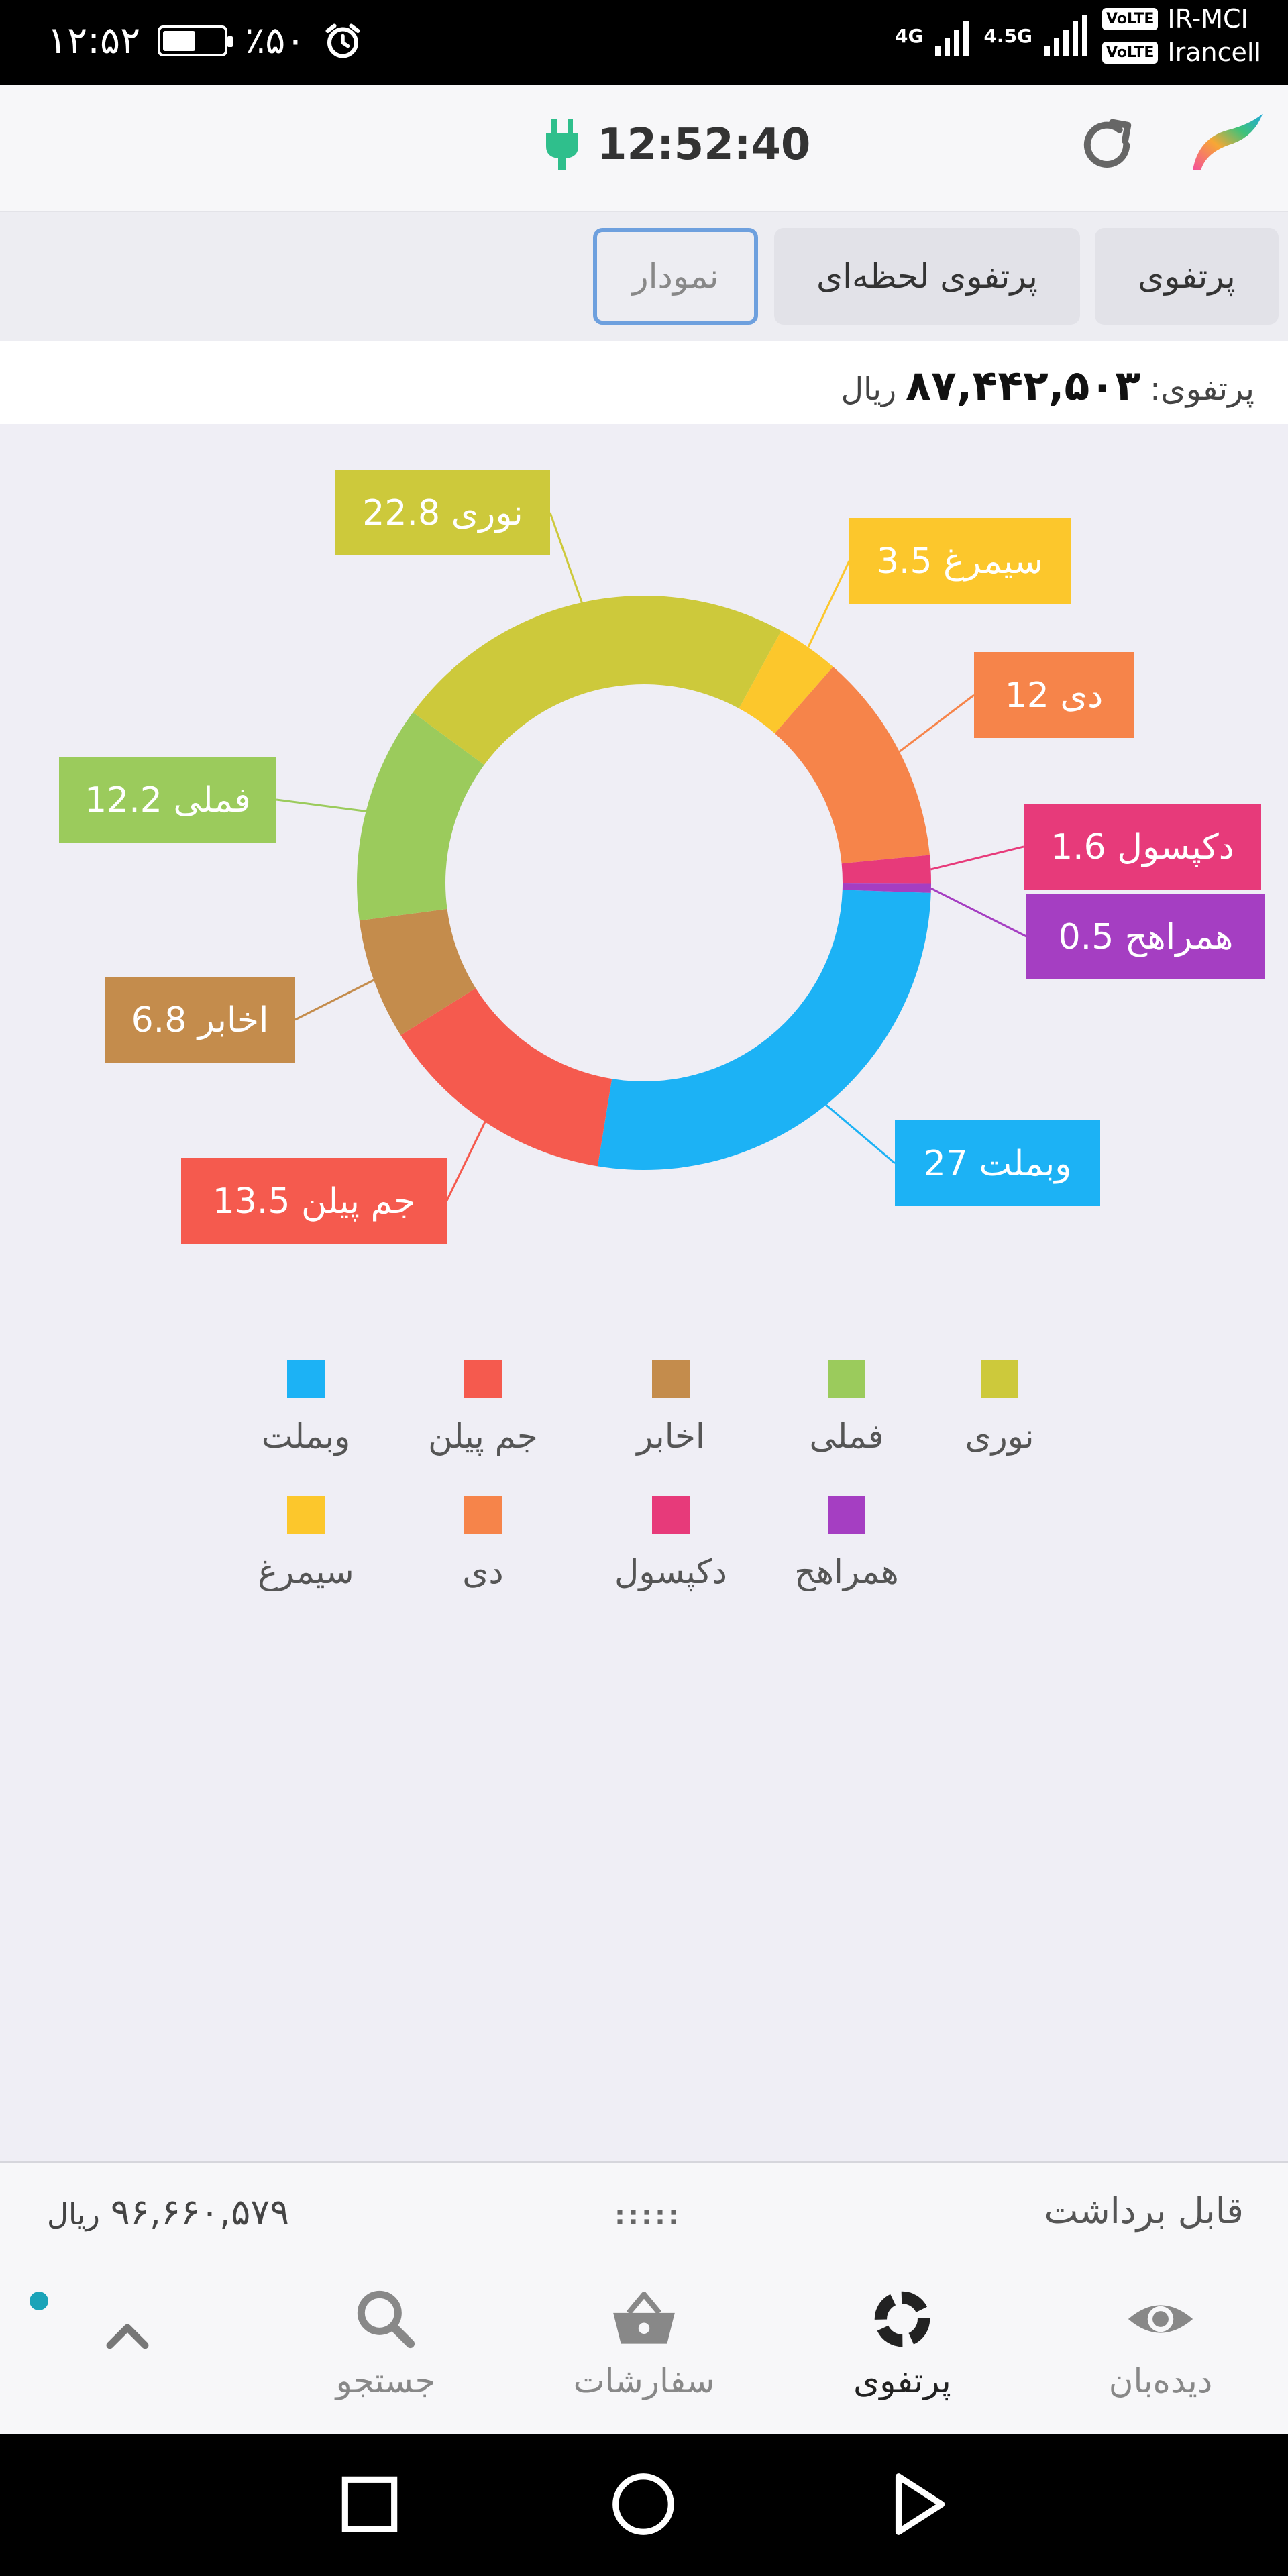 The image size is (1288, 2576). Describe the element at coordinates (909, 35) in the screenshot. I see `network-type-1: 4G` at that location.